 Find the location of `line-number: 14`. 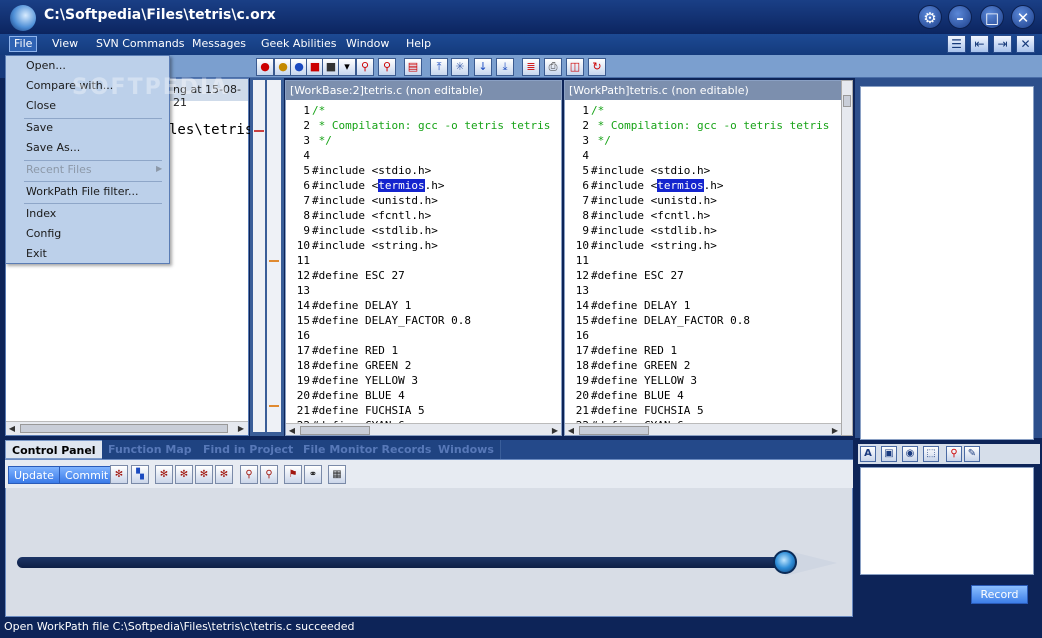

line-number: 14 is located at coordinates (303, 305).